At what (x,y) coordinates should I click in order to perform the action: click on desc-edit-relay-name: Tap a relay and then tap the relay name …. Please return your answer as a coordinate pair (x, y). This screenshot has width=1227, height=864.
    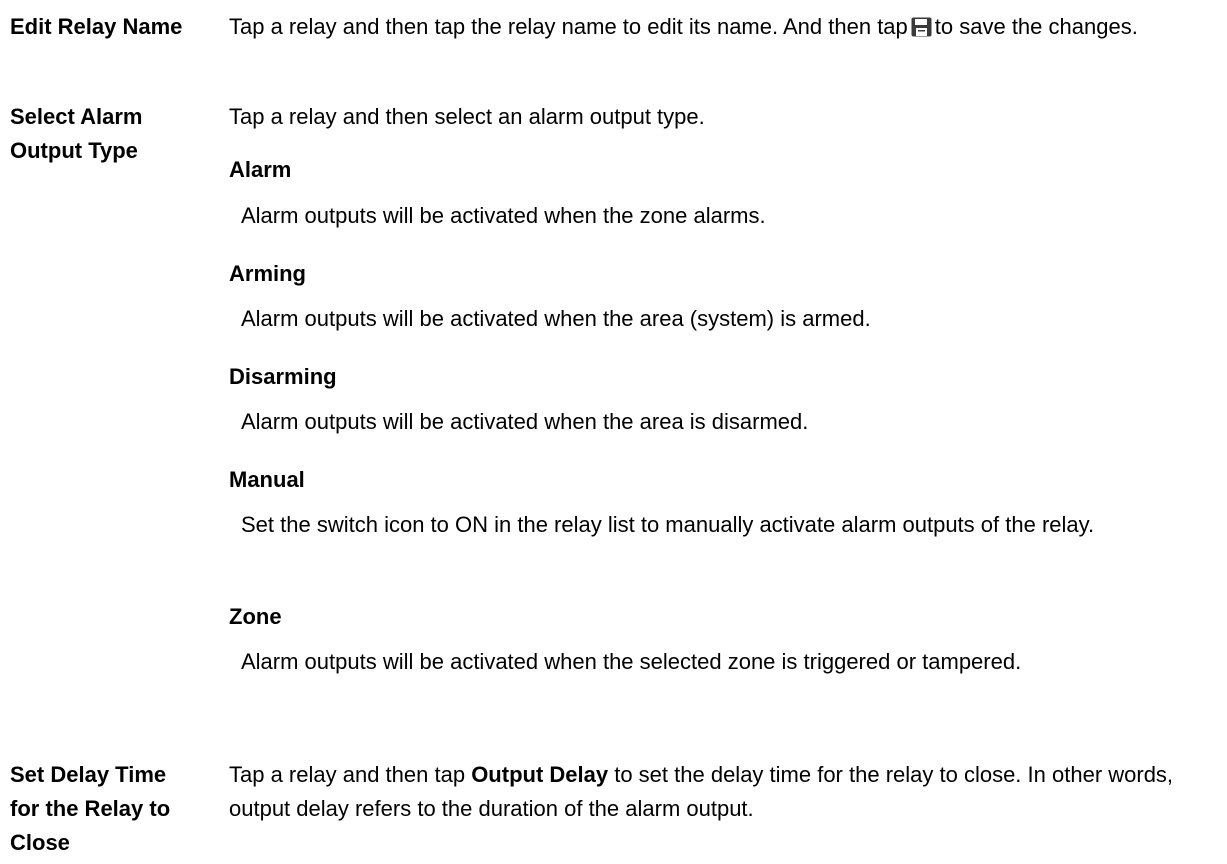
    Looking at the image, I should click on (724, 27).